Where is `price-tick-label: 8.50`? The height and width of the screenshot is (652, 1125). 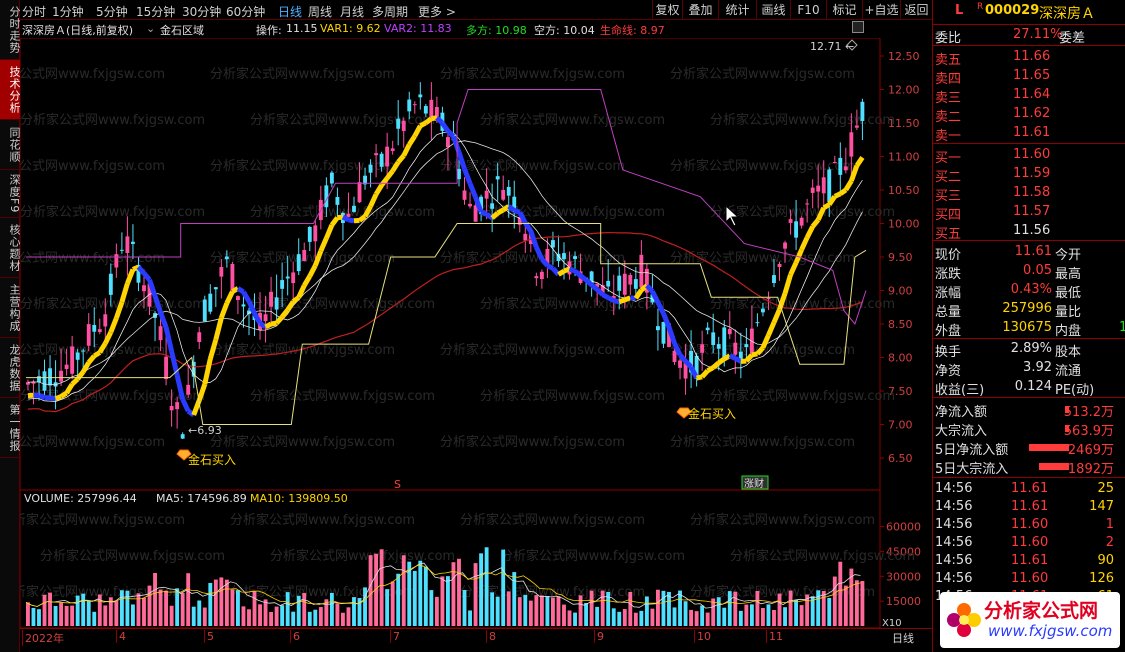 price-tick-label: 8.50 is located at coordinates (900, 324).